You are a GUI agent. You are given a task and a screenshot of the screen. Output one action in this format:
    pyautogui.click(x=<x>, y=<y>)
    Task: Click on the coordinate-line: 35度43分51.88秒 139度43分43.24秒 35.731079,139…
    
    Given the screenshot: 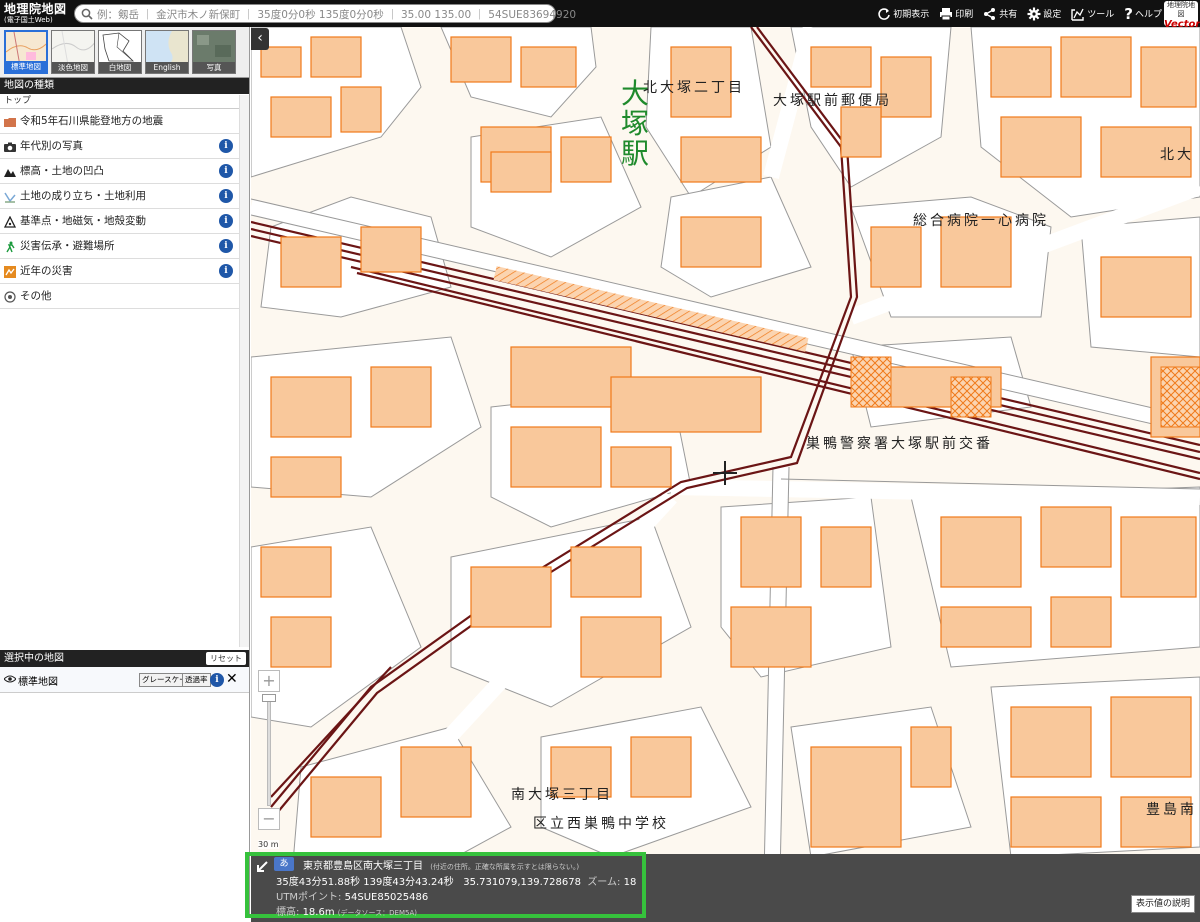 What is the action you would take?
    pyautogui.click(x=456, y=880)
    